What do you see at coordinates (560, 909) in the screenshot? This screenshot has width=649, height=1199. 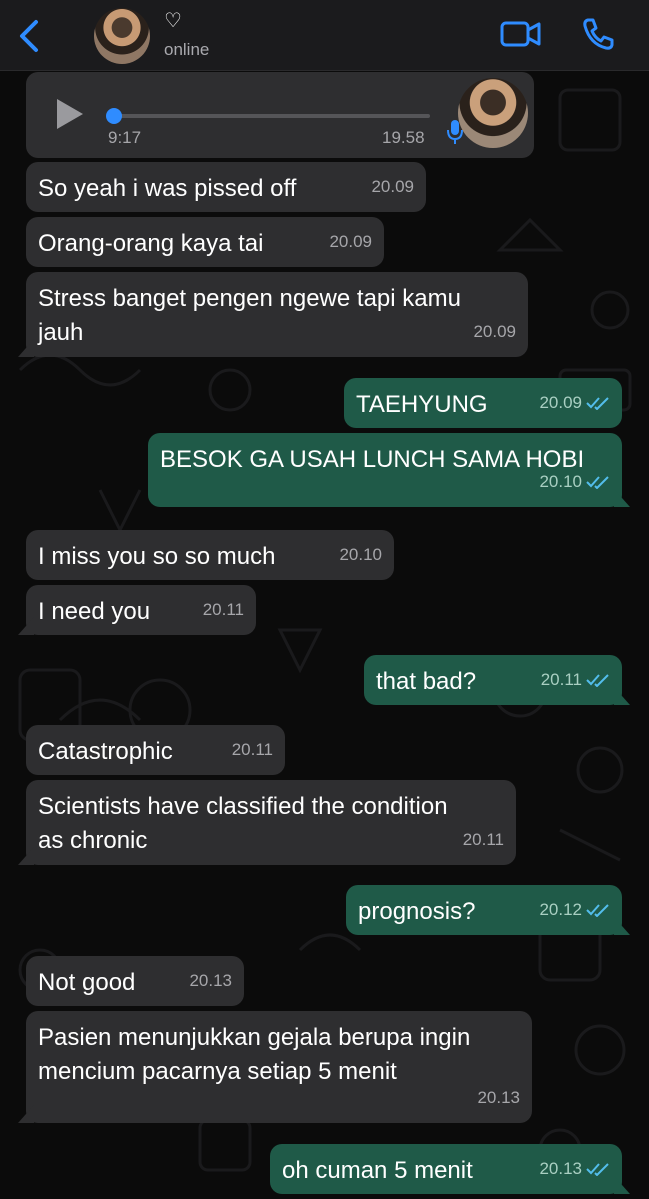 I see `message-time: 20.12` at bounding box center [560, 909].